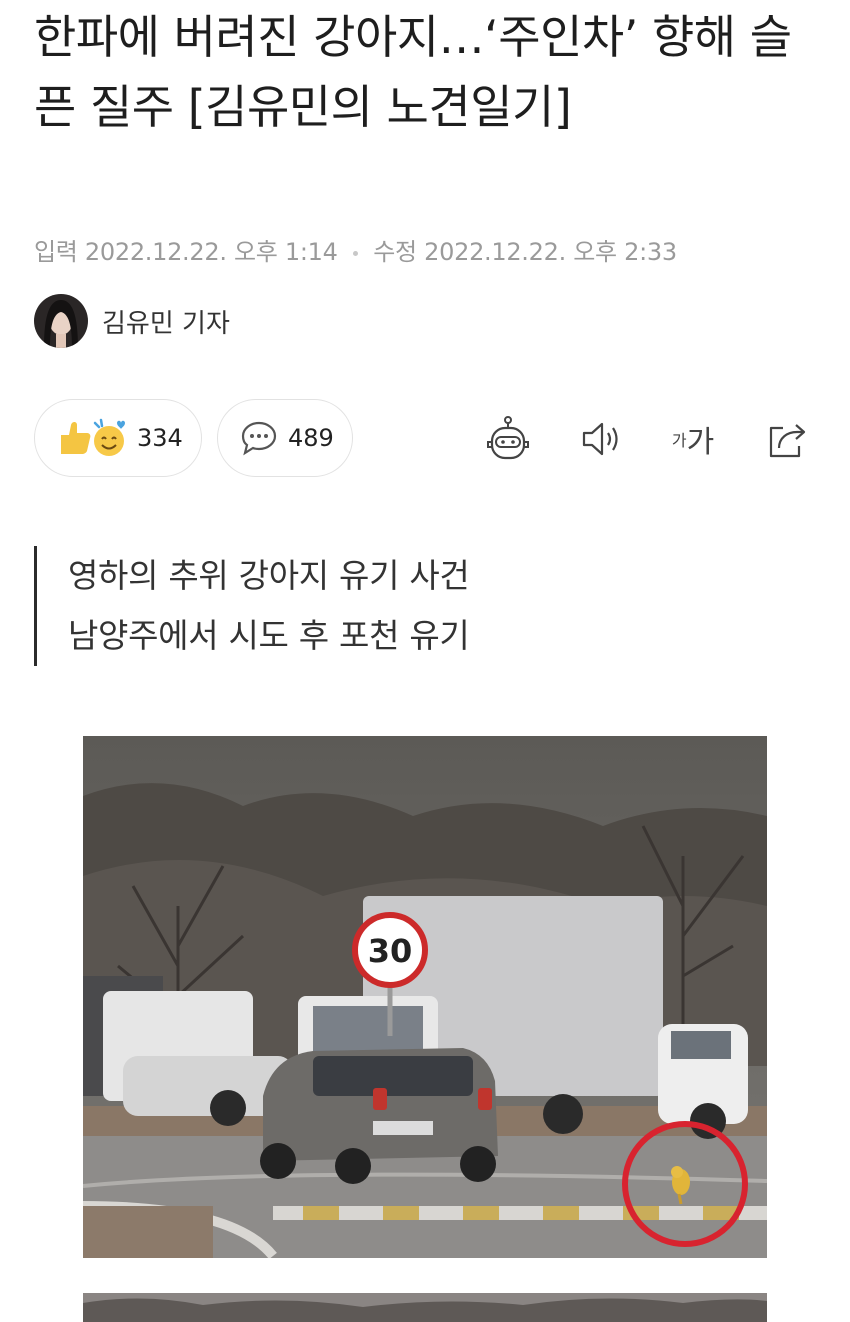 The width and height of the screenshot is (850, 1322). I want to click on speaker-icon, so click(600, 439).